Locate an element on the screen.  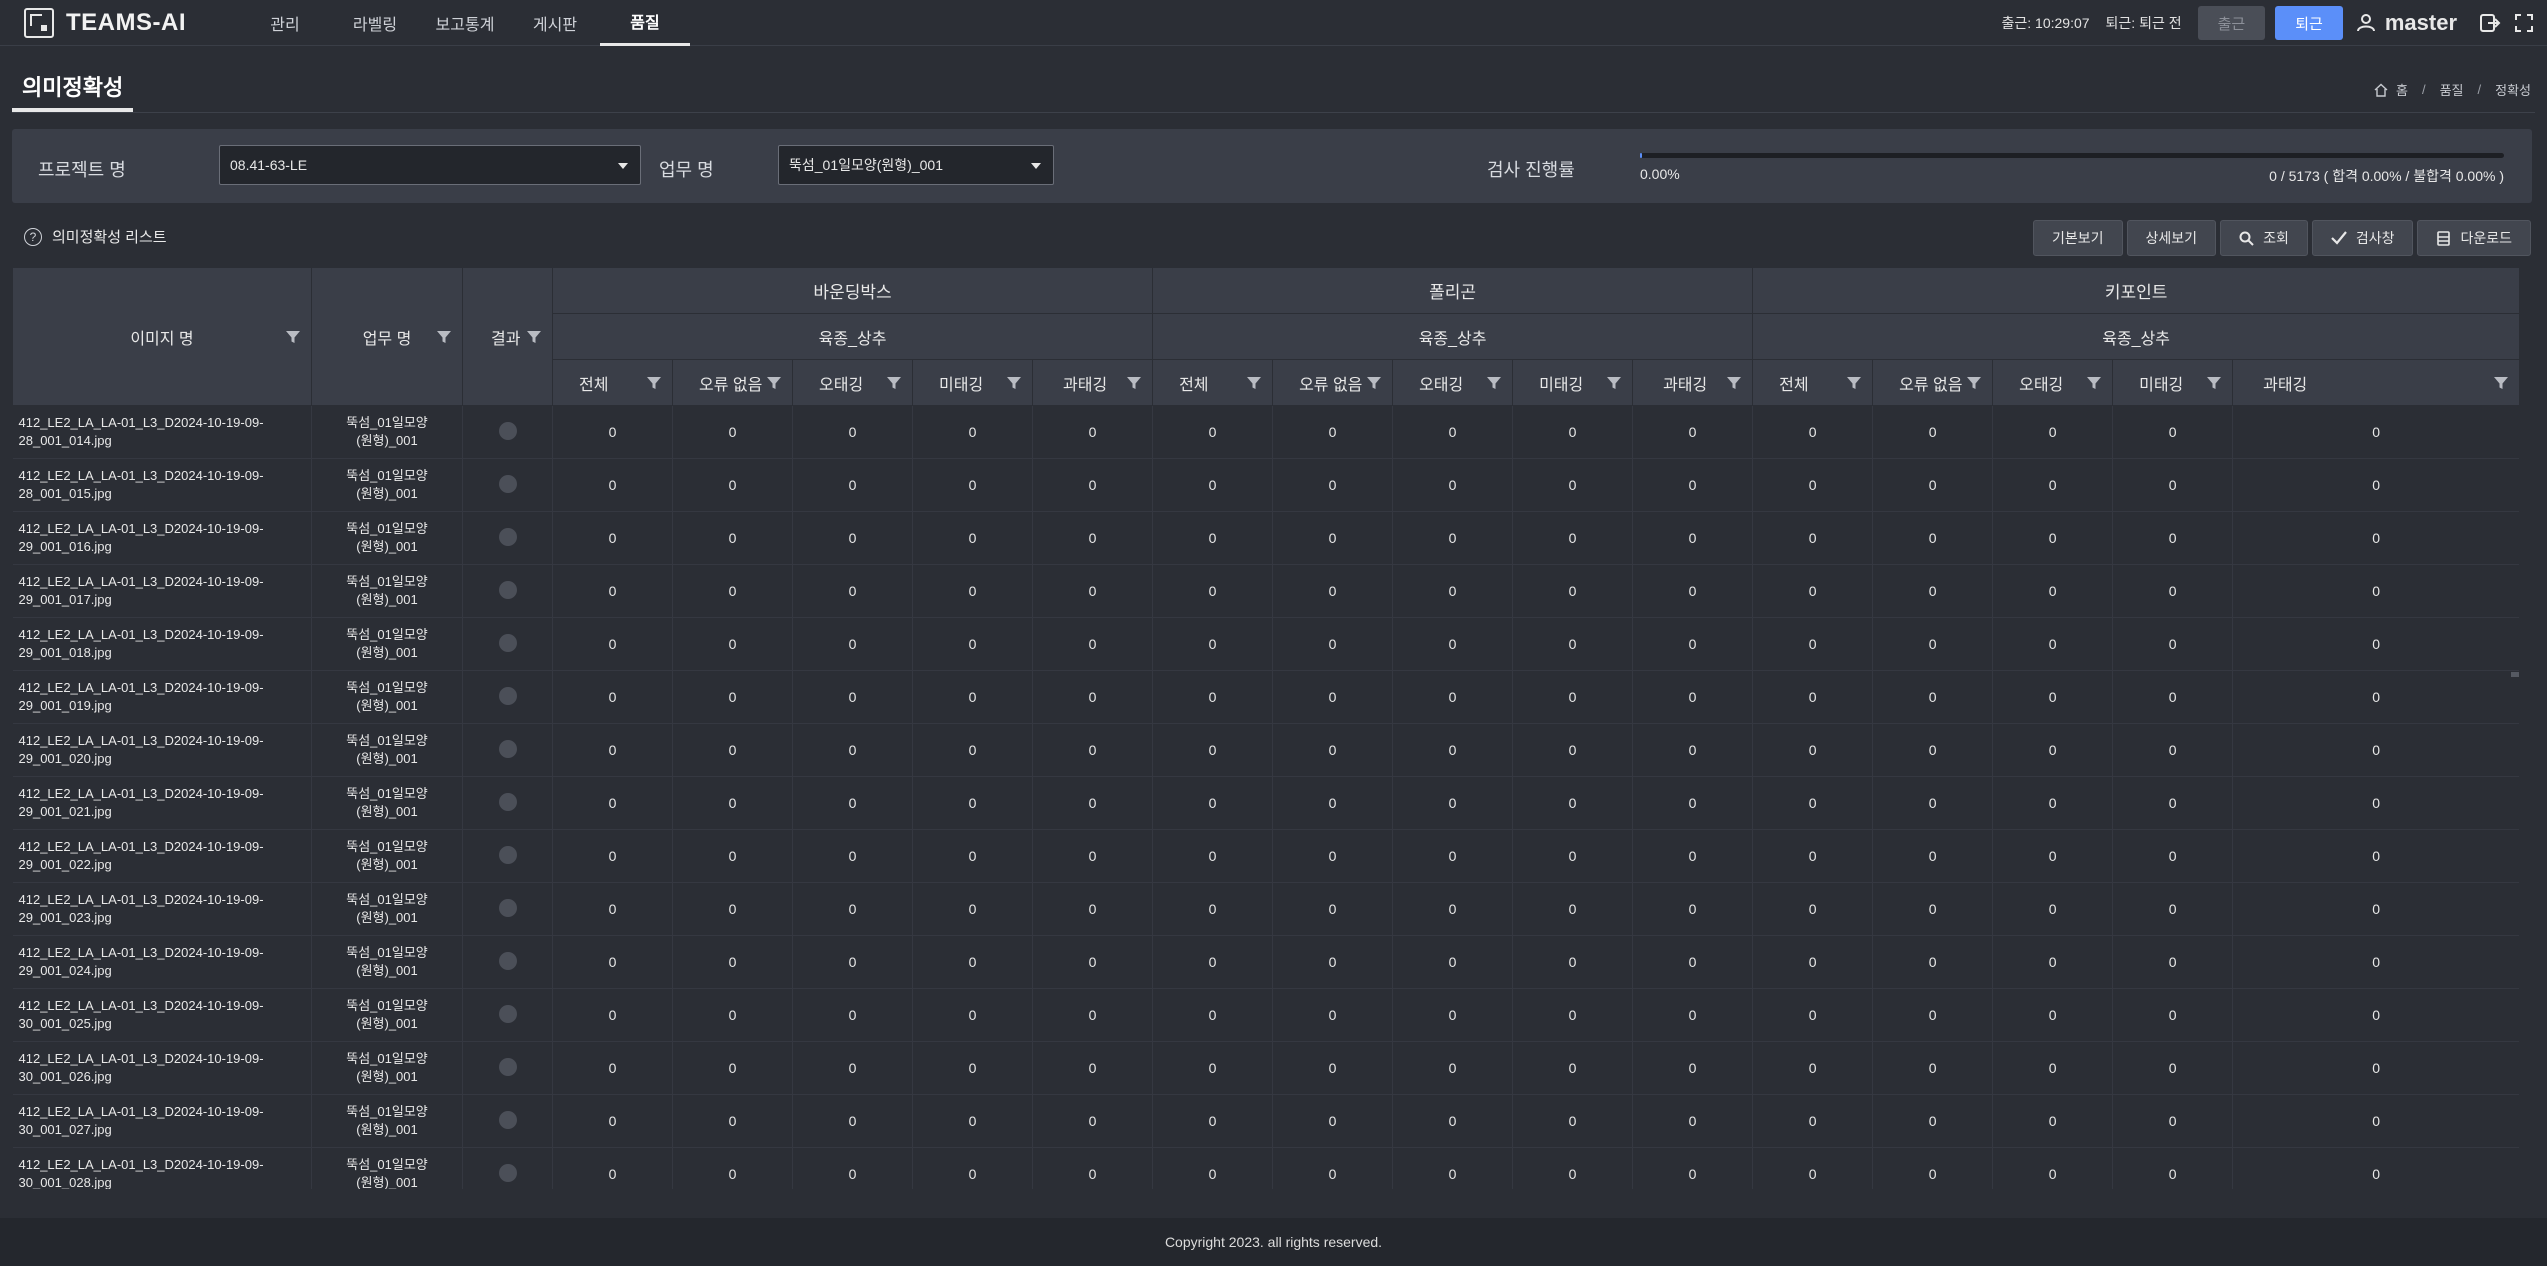
help-icon: ? is located at coordinates (33, 236).